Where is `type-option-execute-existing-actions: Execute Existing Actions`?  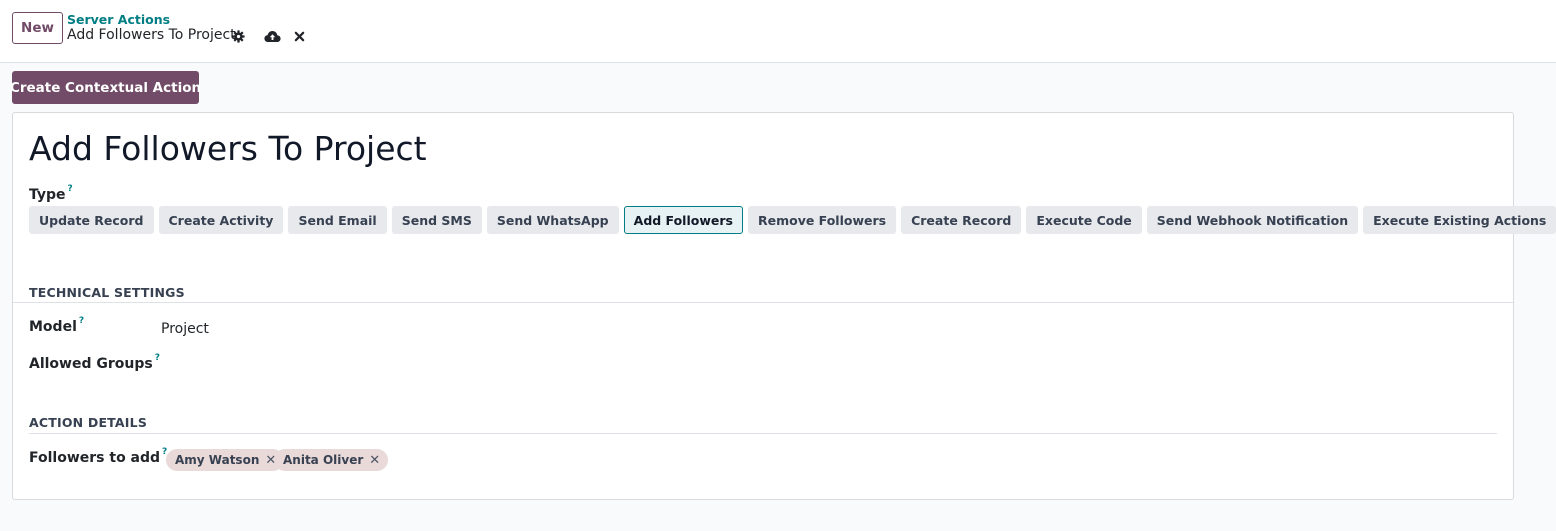
type-option-execute-existing-actions: Execute Existing Actions is located at coordinates (1459, 220).